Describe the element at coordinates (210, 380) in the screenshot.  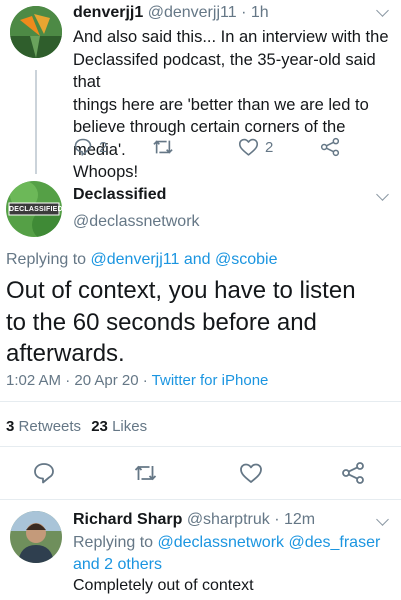
I see `tweet-client: Twitter for iPhone` at that location.